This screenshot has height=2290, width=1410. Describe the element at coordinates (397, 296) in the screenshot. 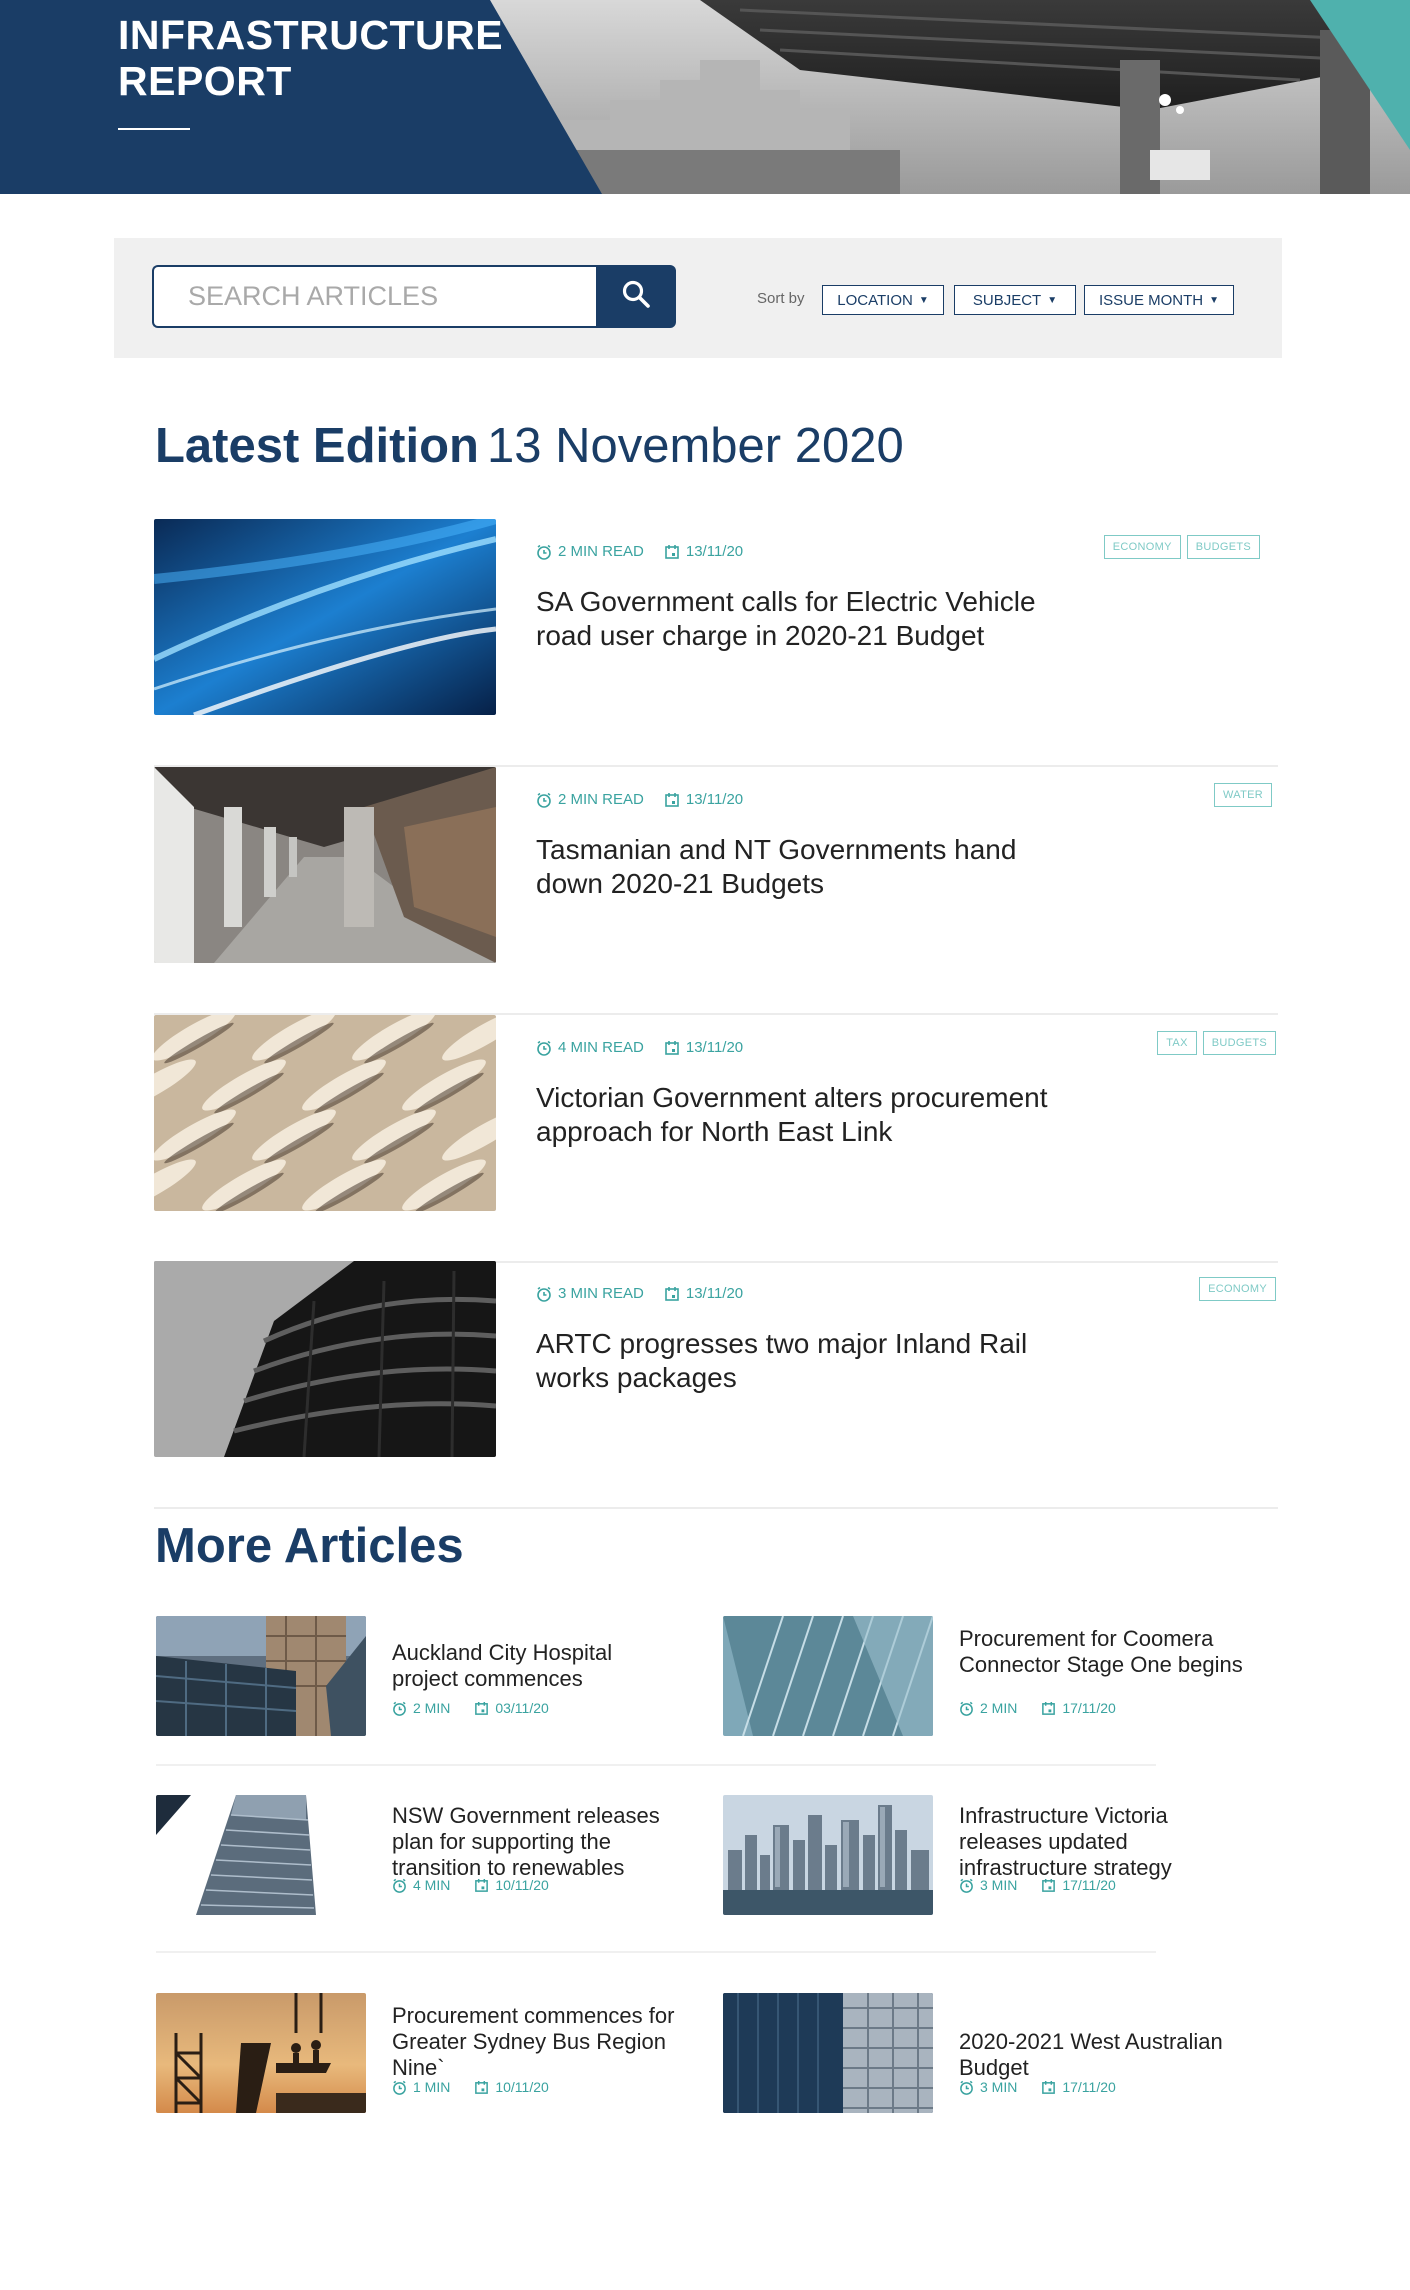

I see `search-input` at that location.